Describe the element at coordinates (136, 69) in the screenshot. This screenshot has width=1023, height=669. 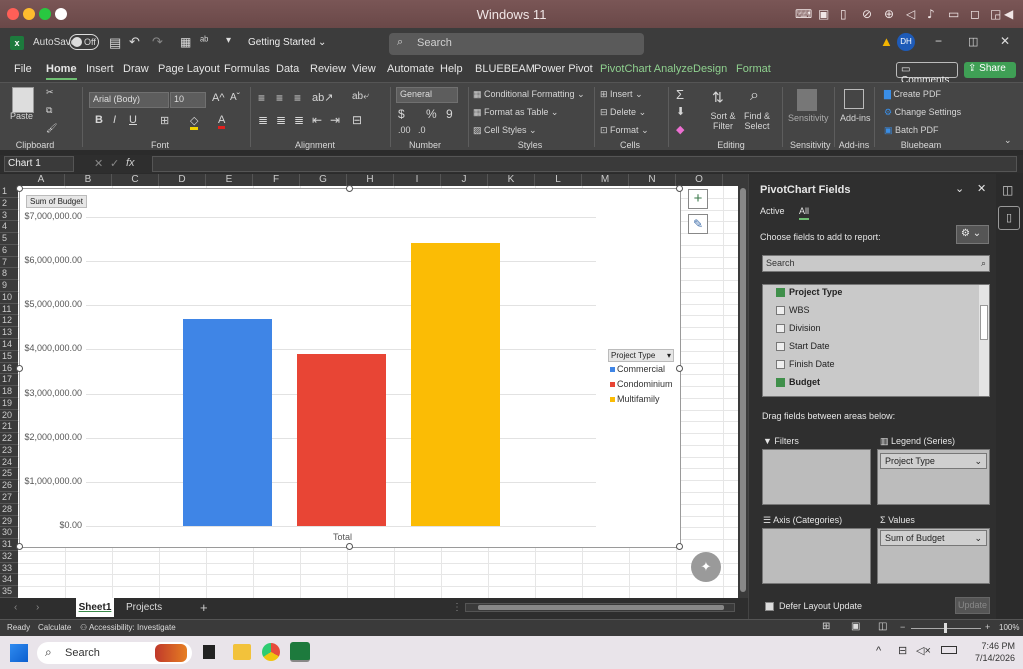
I see `tab-draw: Draw` at that location.